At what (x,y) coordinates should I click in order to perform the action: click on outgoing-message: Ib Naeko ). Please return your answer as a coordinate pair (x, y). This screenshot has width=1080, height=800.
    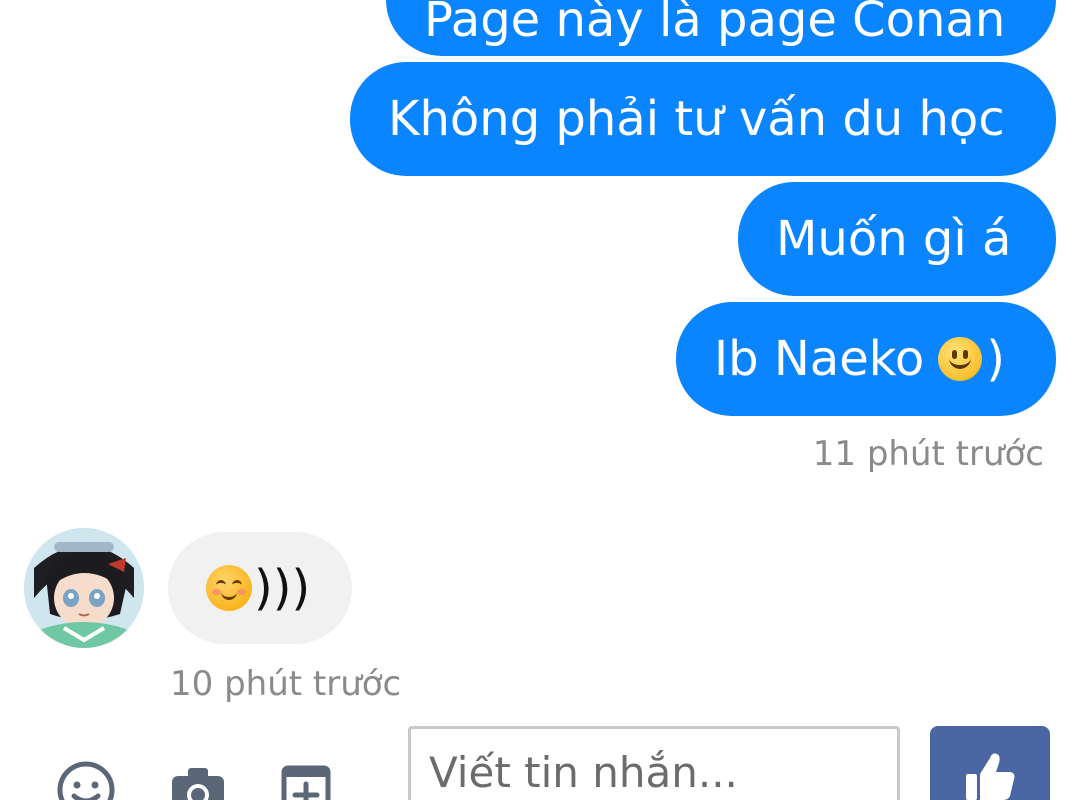
    Looking at the image, I should click on (866, 359).